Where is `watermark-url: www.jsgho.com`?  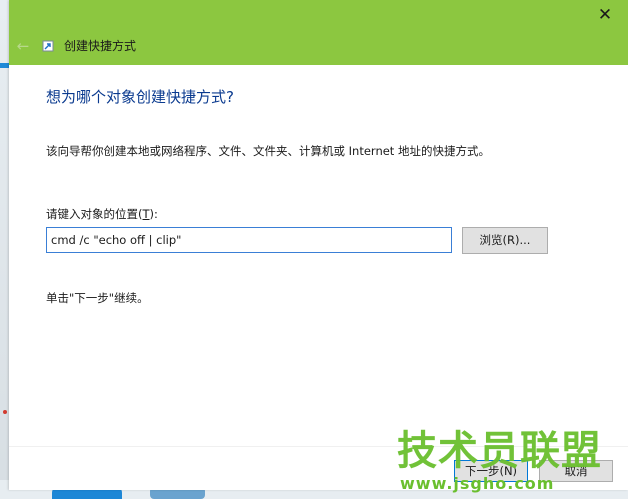
watermark-url: www.jsgho.com is located at coordinates (477, 483).